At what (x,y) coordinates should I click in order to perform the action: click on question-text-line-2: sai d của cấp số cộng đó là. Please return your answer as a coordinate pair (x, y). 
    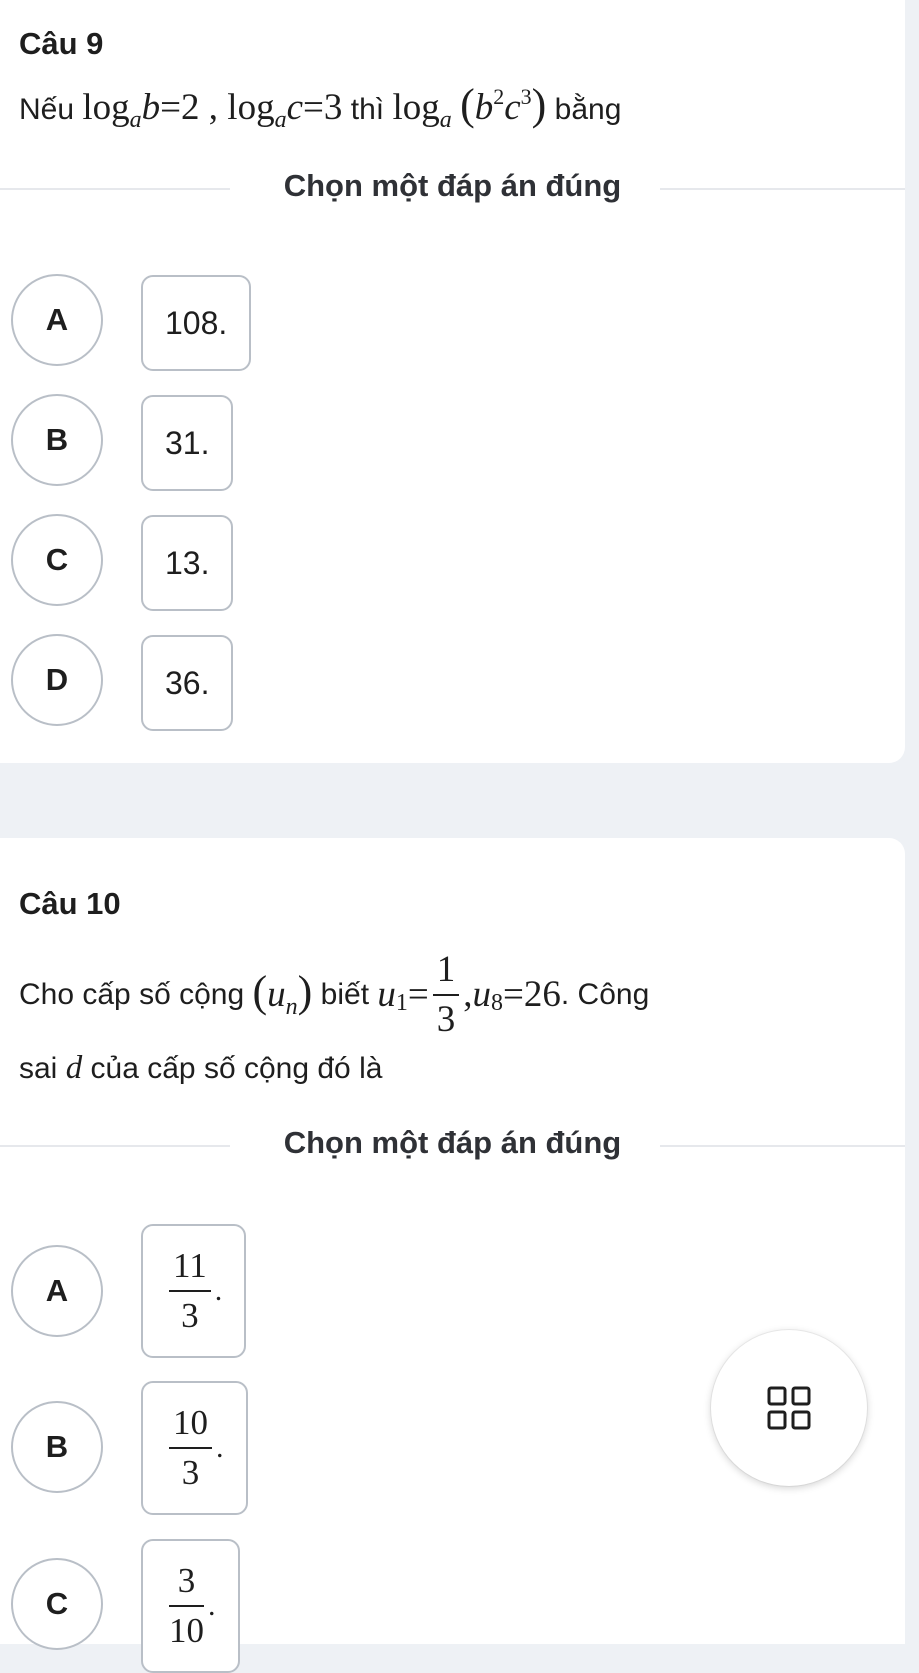
    Looking at the image, I should click on (200, 1068).